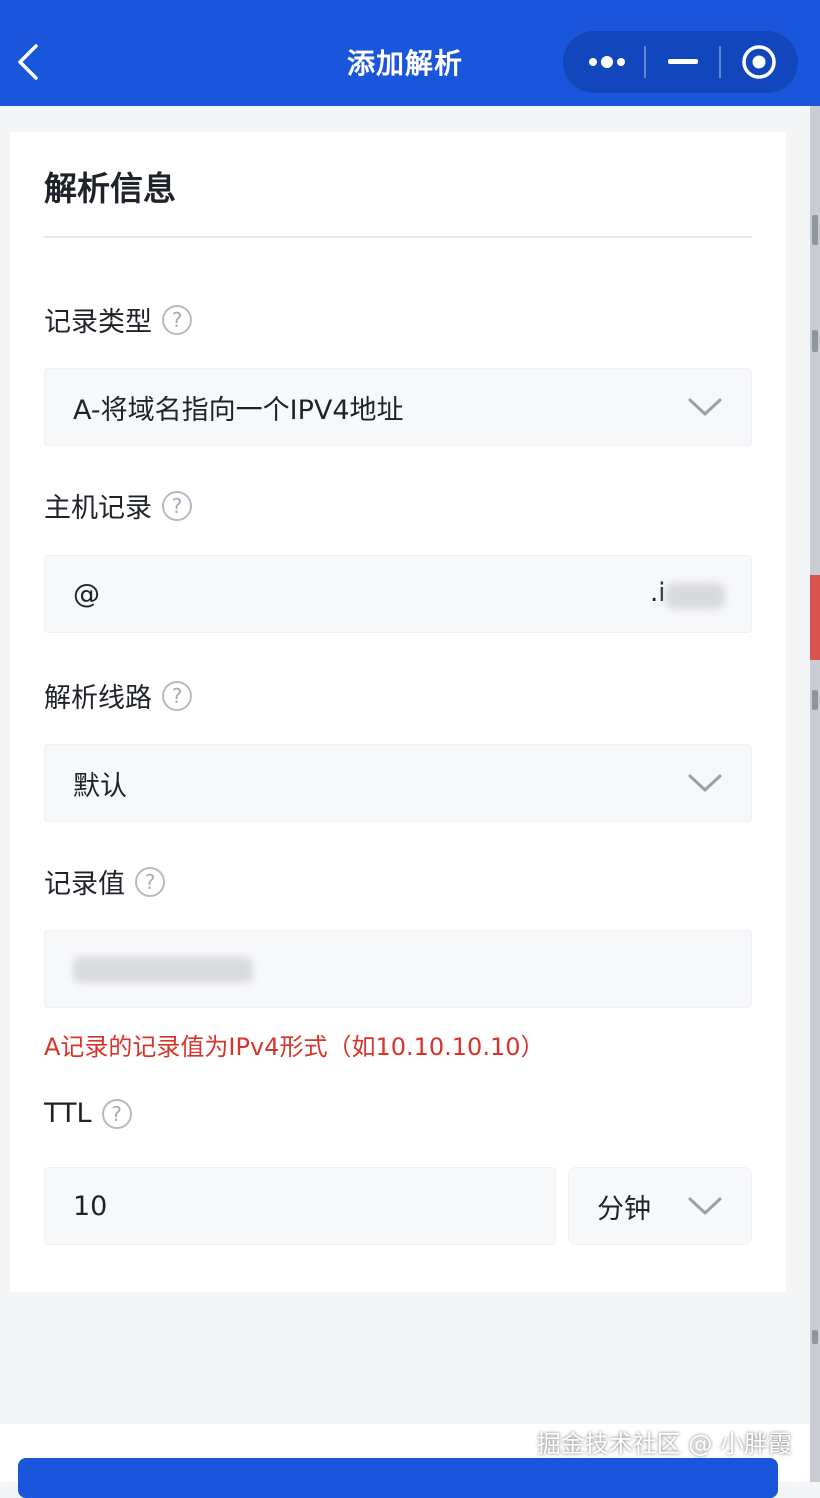 This screenshot has height=1498, width=820. I want to click on minimize-button, so click(683, 62).